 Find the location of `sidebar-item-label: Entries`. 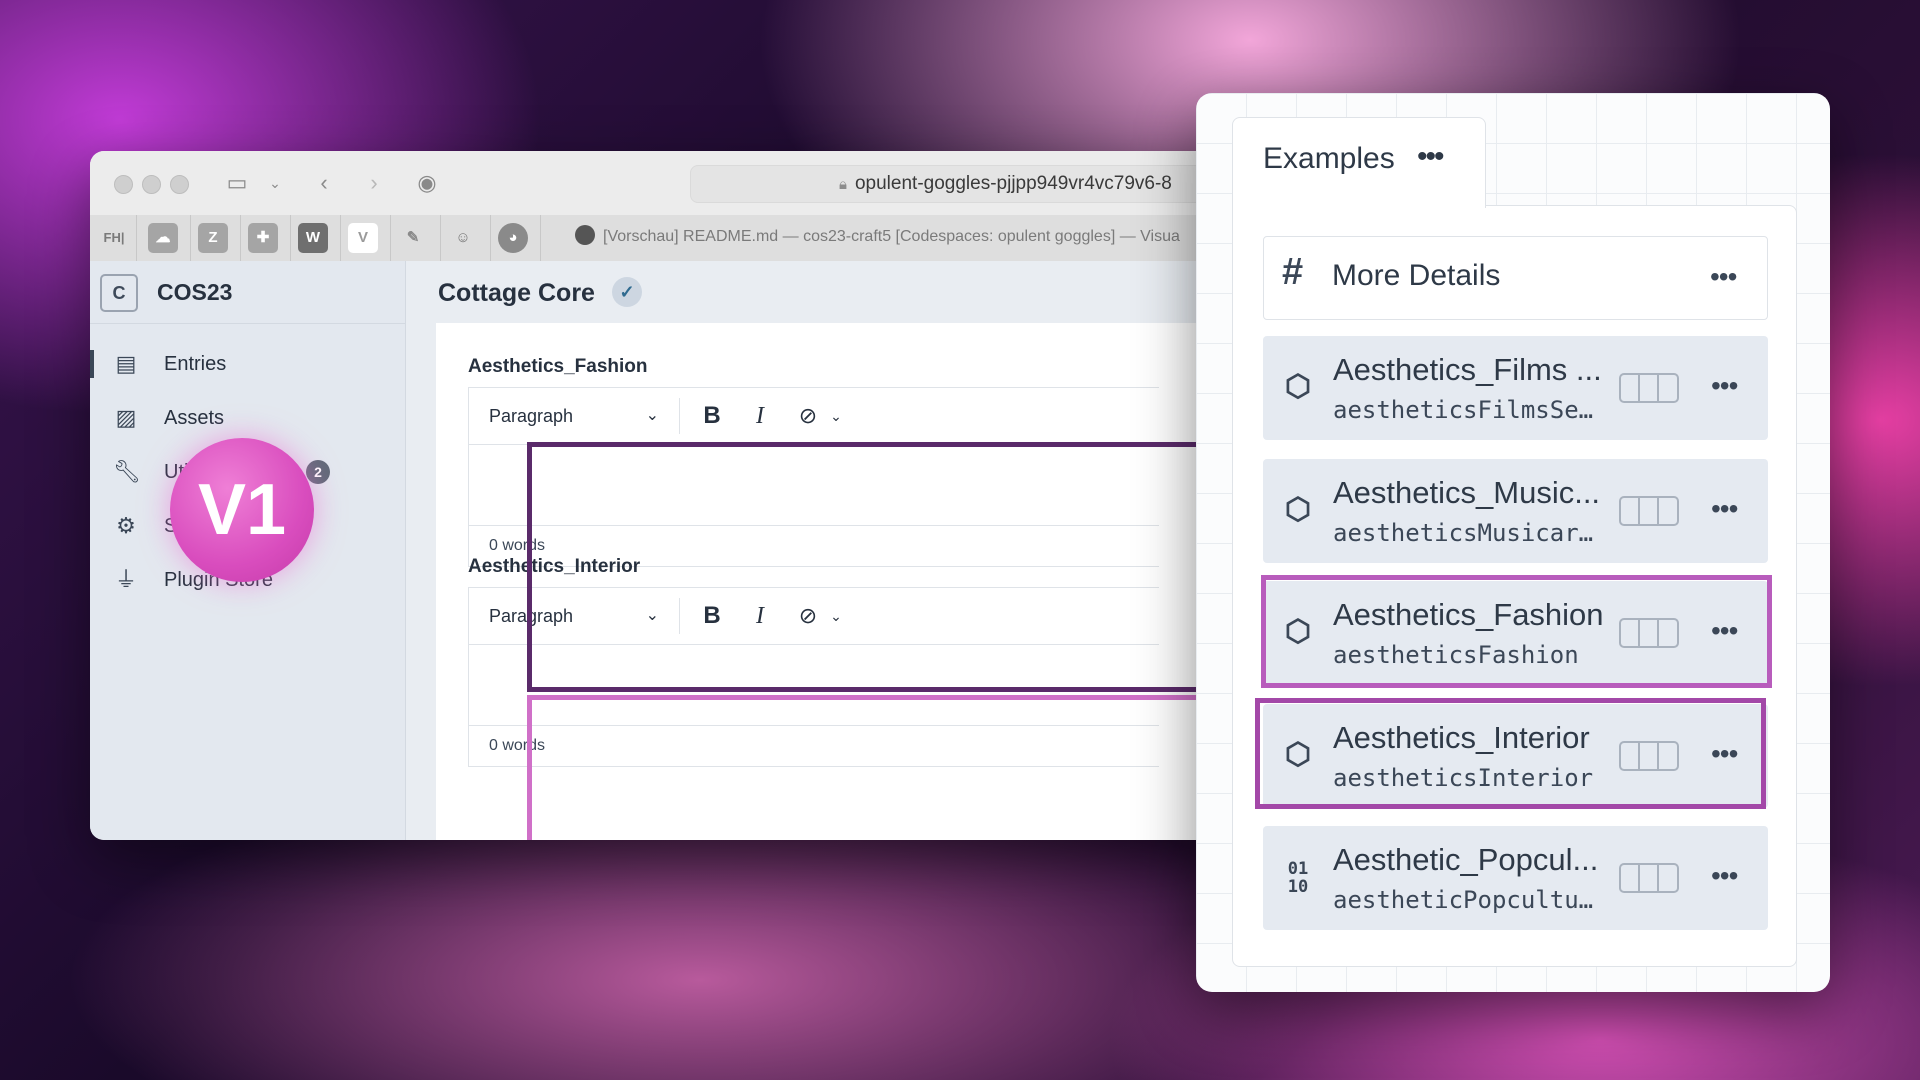

sidebar-item-label: Entries is located at coordinates (195, 364).